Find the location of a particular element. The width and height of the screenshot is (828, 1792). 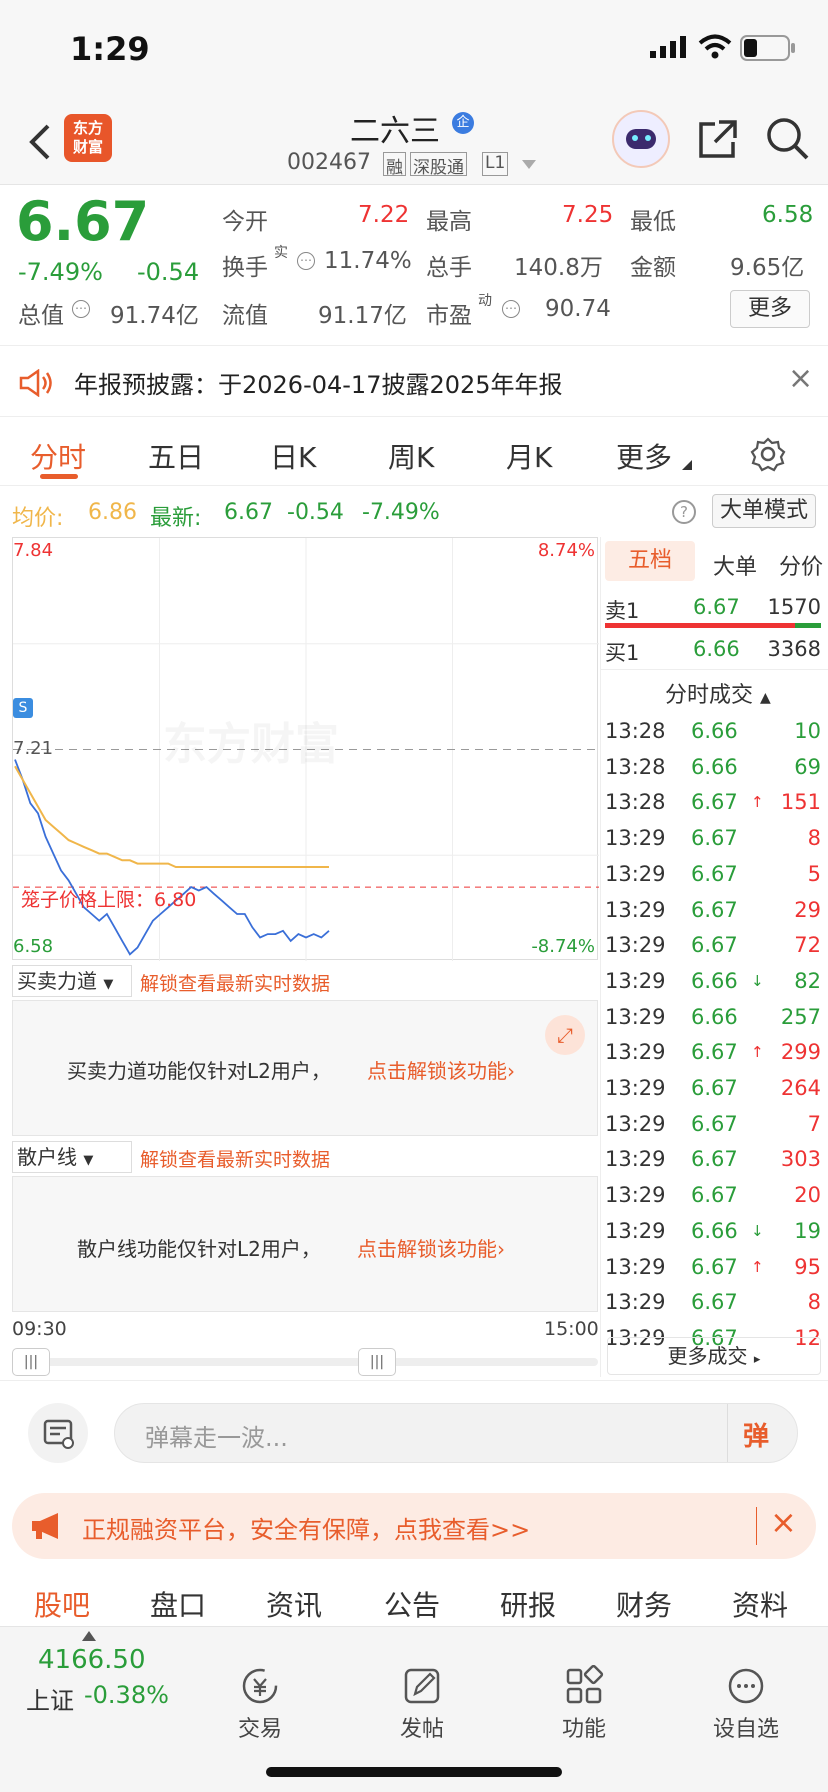

big-order-mode-button: 大单模式 is located at coordinates (764, 511).